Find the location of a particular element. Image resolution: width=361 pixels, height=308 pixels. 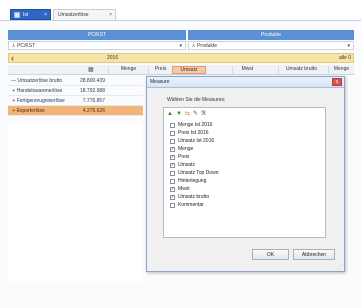

row-value: 7.776.857 is located at coordinates (93, 100).